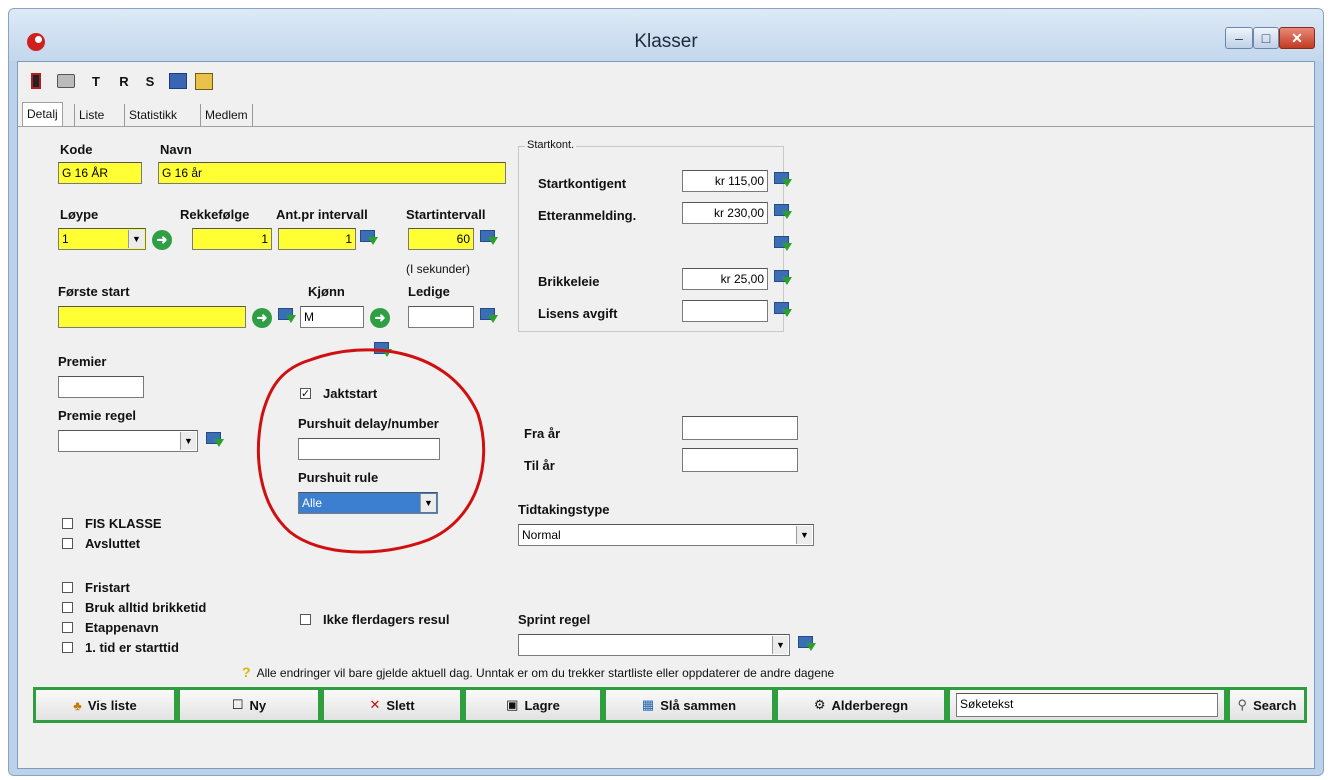 This screenshot has width=1332, height=780. Describe the element at coordinates (1297, 38) in the screenshot. I see `close-button: ✕` at that location.